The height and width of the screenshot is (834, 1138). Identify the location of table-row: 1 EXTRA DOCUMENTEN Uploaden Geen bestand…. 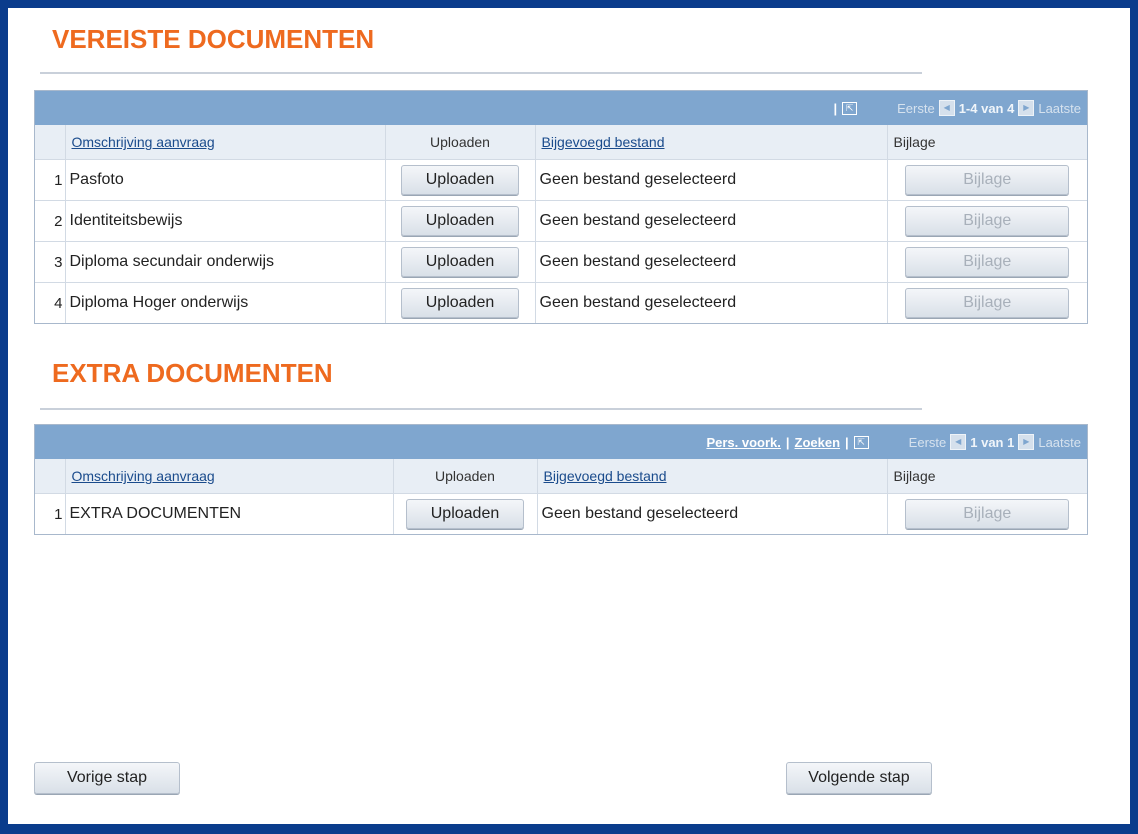
(561, 513).